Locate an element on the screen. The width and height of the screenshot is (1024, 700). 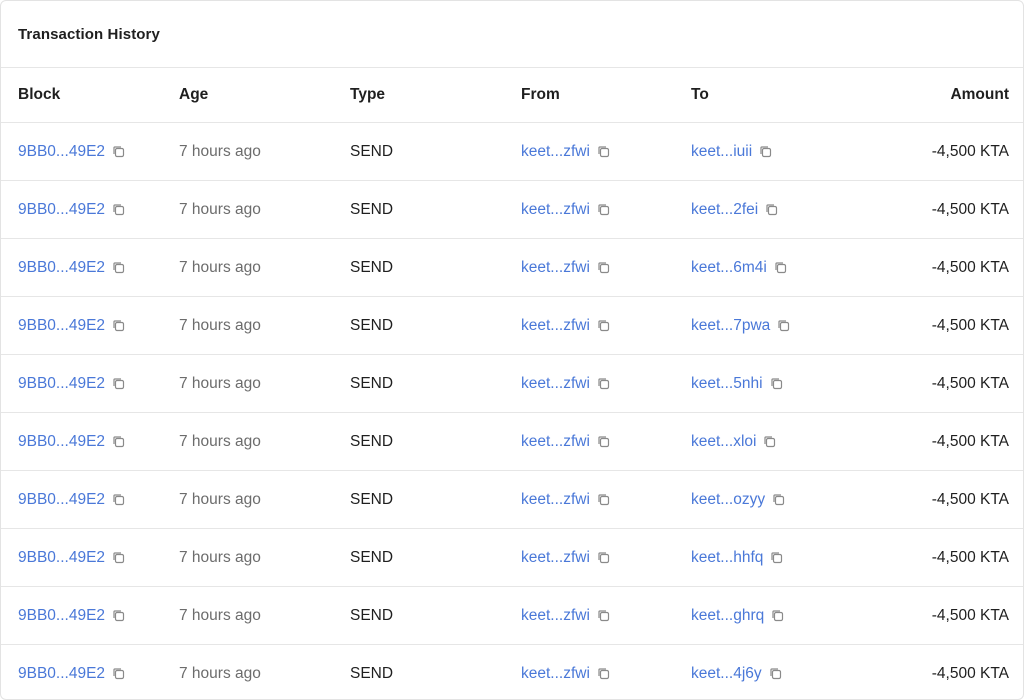
to-cell: keet...2fei is located at coordinates (734, 209).